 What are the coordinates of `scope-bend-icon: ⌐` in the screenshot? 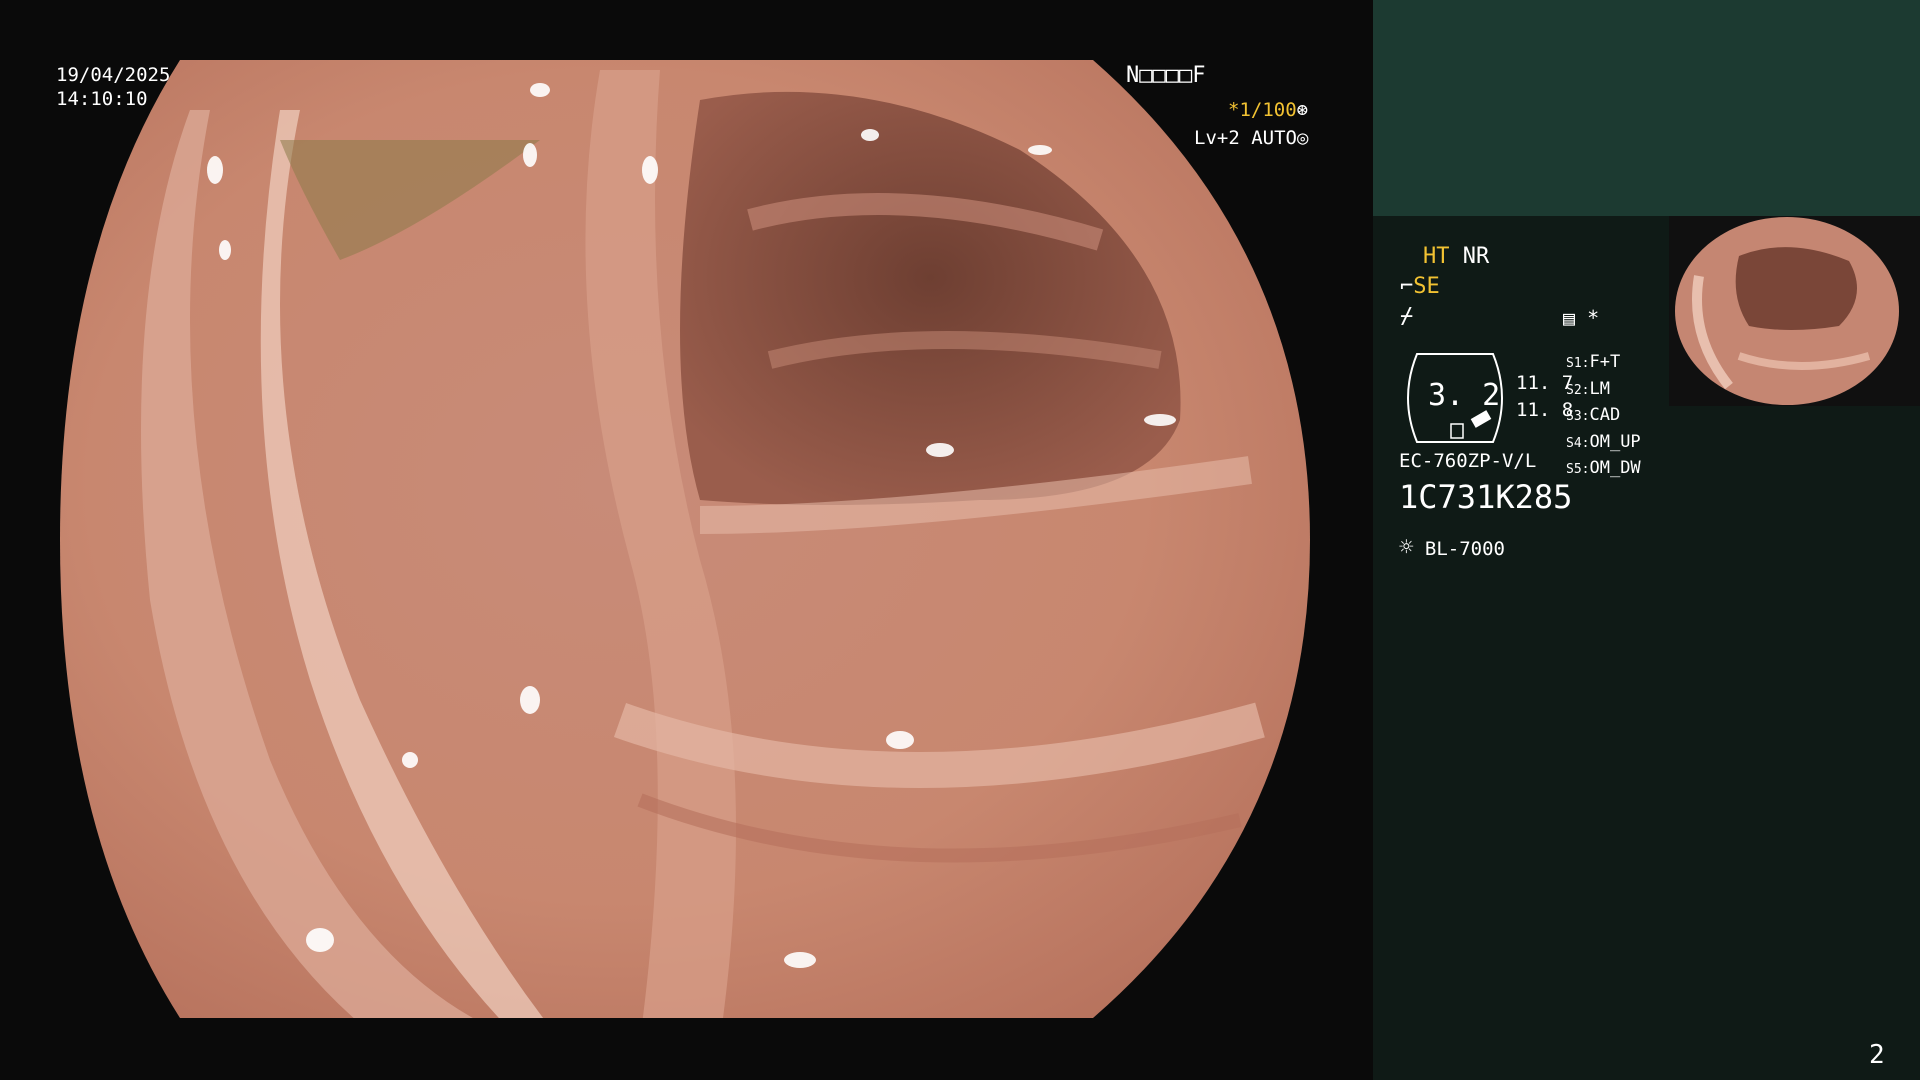 It's located at (1407, 286).